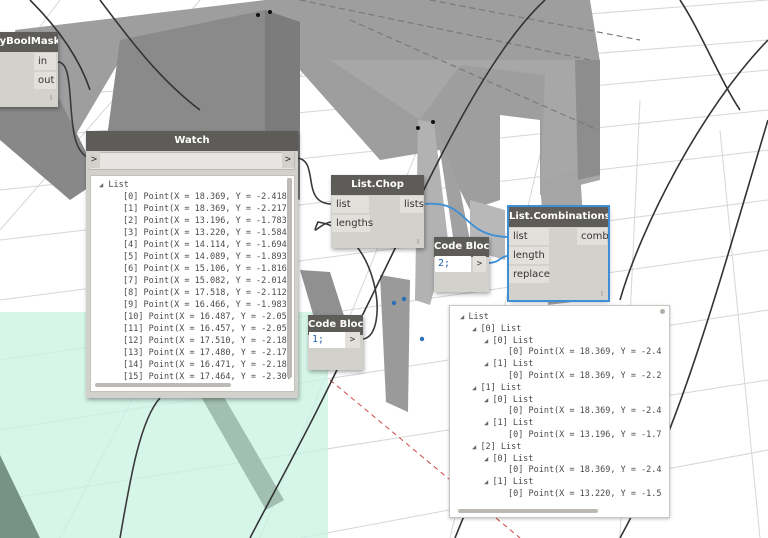 This screenshot has width=768, height=538. I want to click on preview-line-text: [0] Point(X = 13.220, Y = -1.5, so click(585, 494).